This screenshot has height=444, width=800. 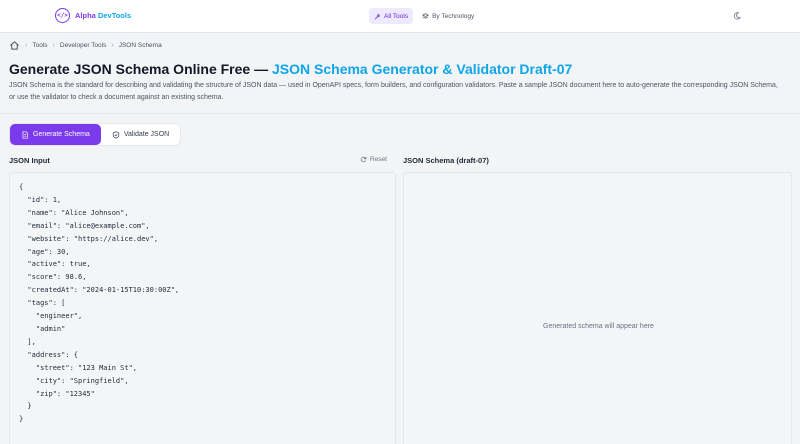 I want to click on shield-check-icon, so click(x=115, y=134).